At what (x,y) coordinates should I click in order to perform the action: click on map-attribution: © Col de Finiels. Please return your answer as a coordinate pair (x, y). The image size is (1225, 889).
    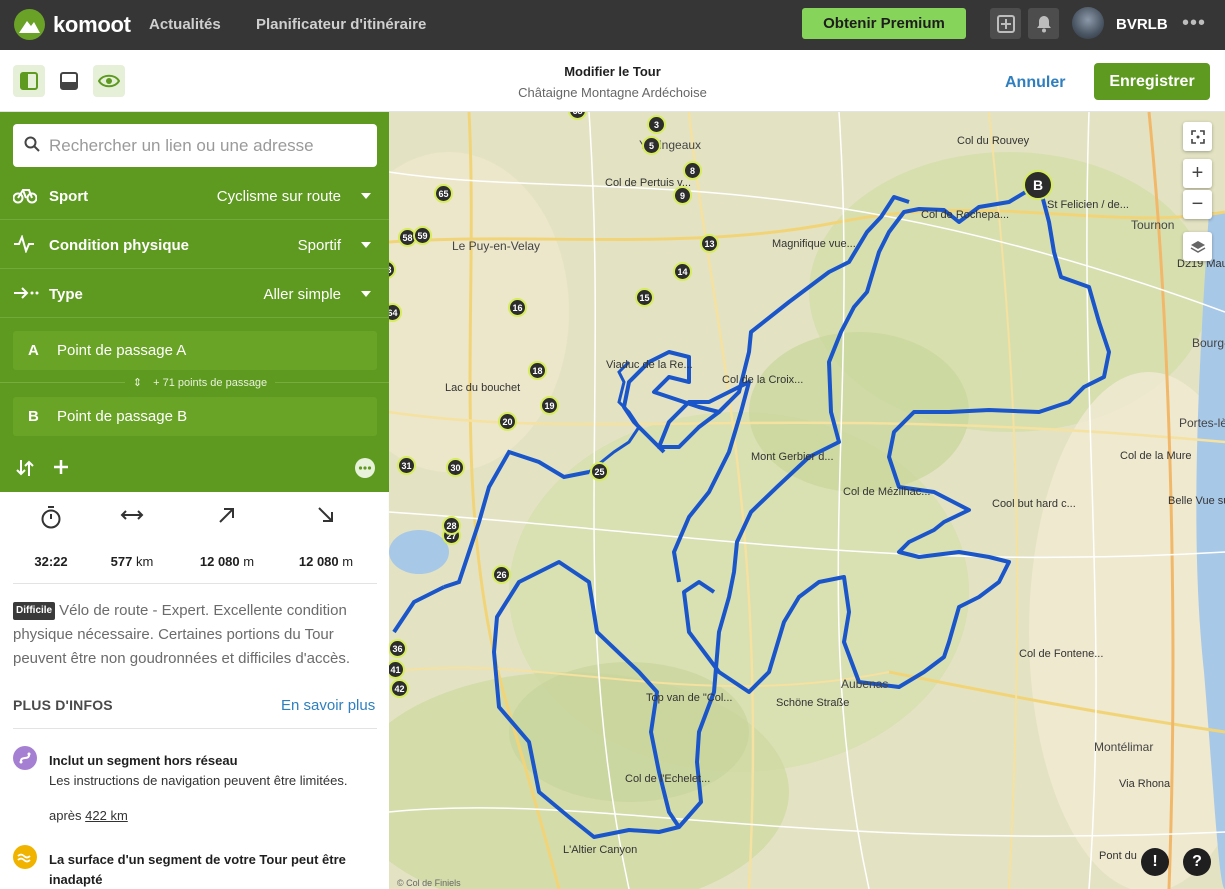
    Looking at the image, I should click on (429, 883).